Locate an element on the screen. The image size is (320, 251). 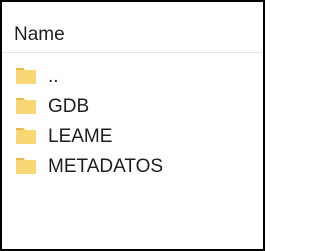
list-item-label: .. is located at coordinates (53, 76).